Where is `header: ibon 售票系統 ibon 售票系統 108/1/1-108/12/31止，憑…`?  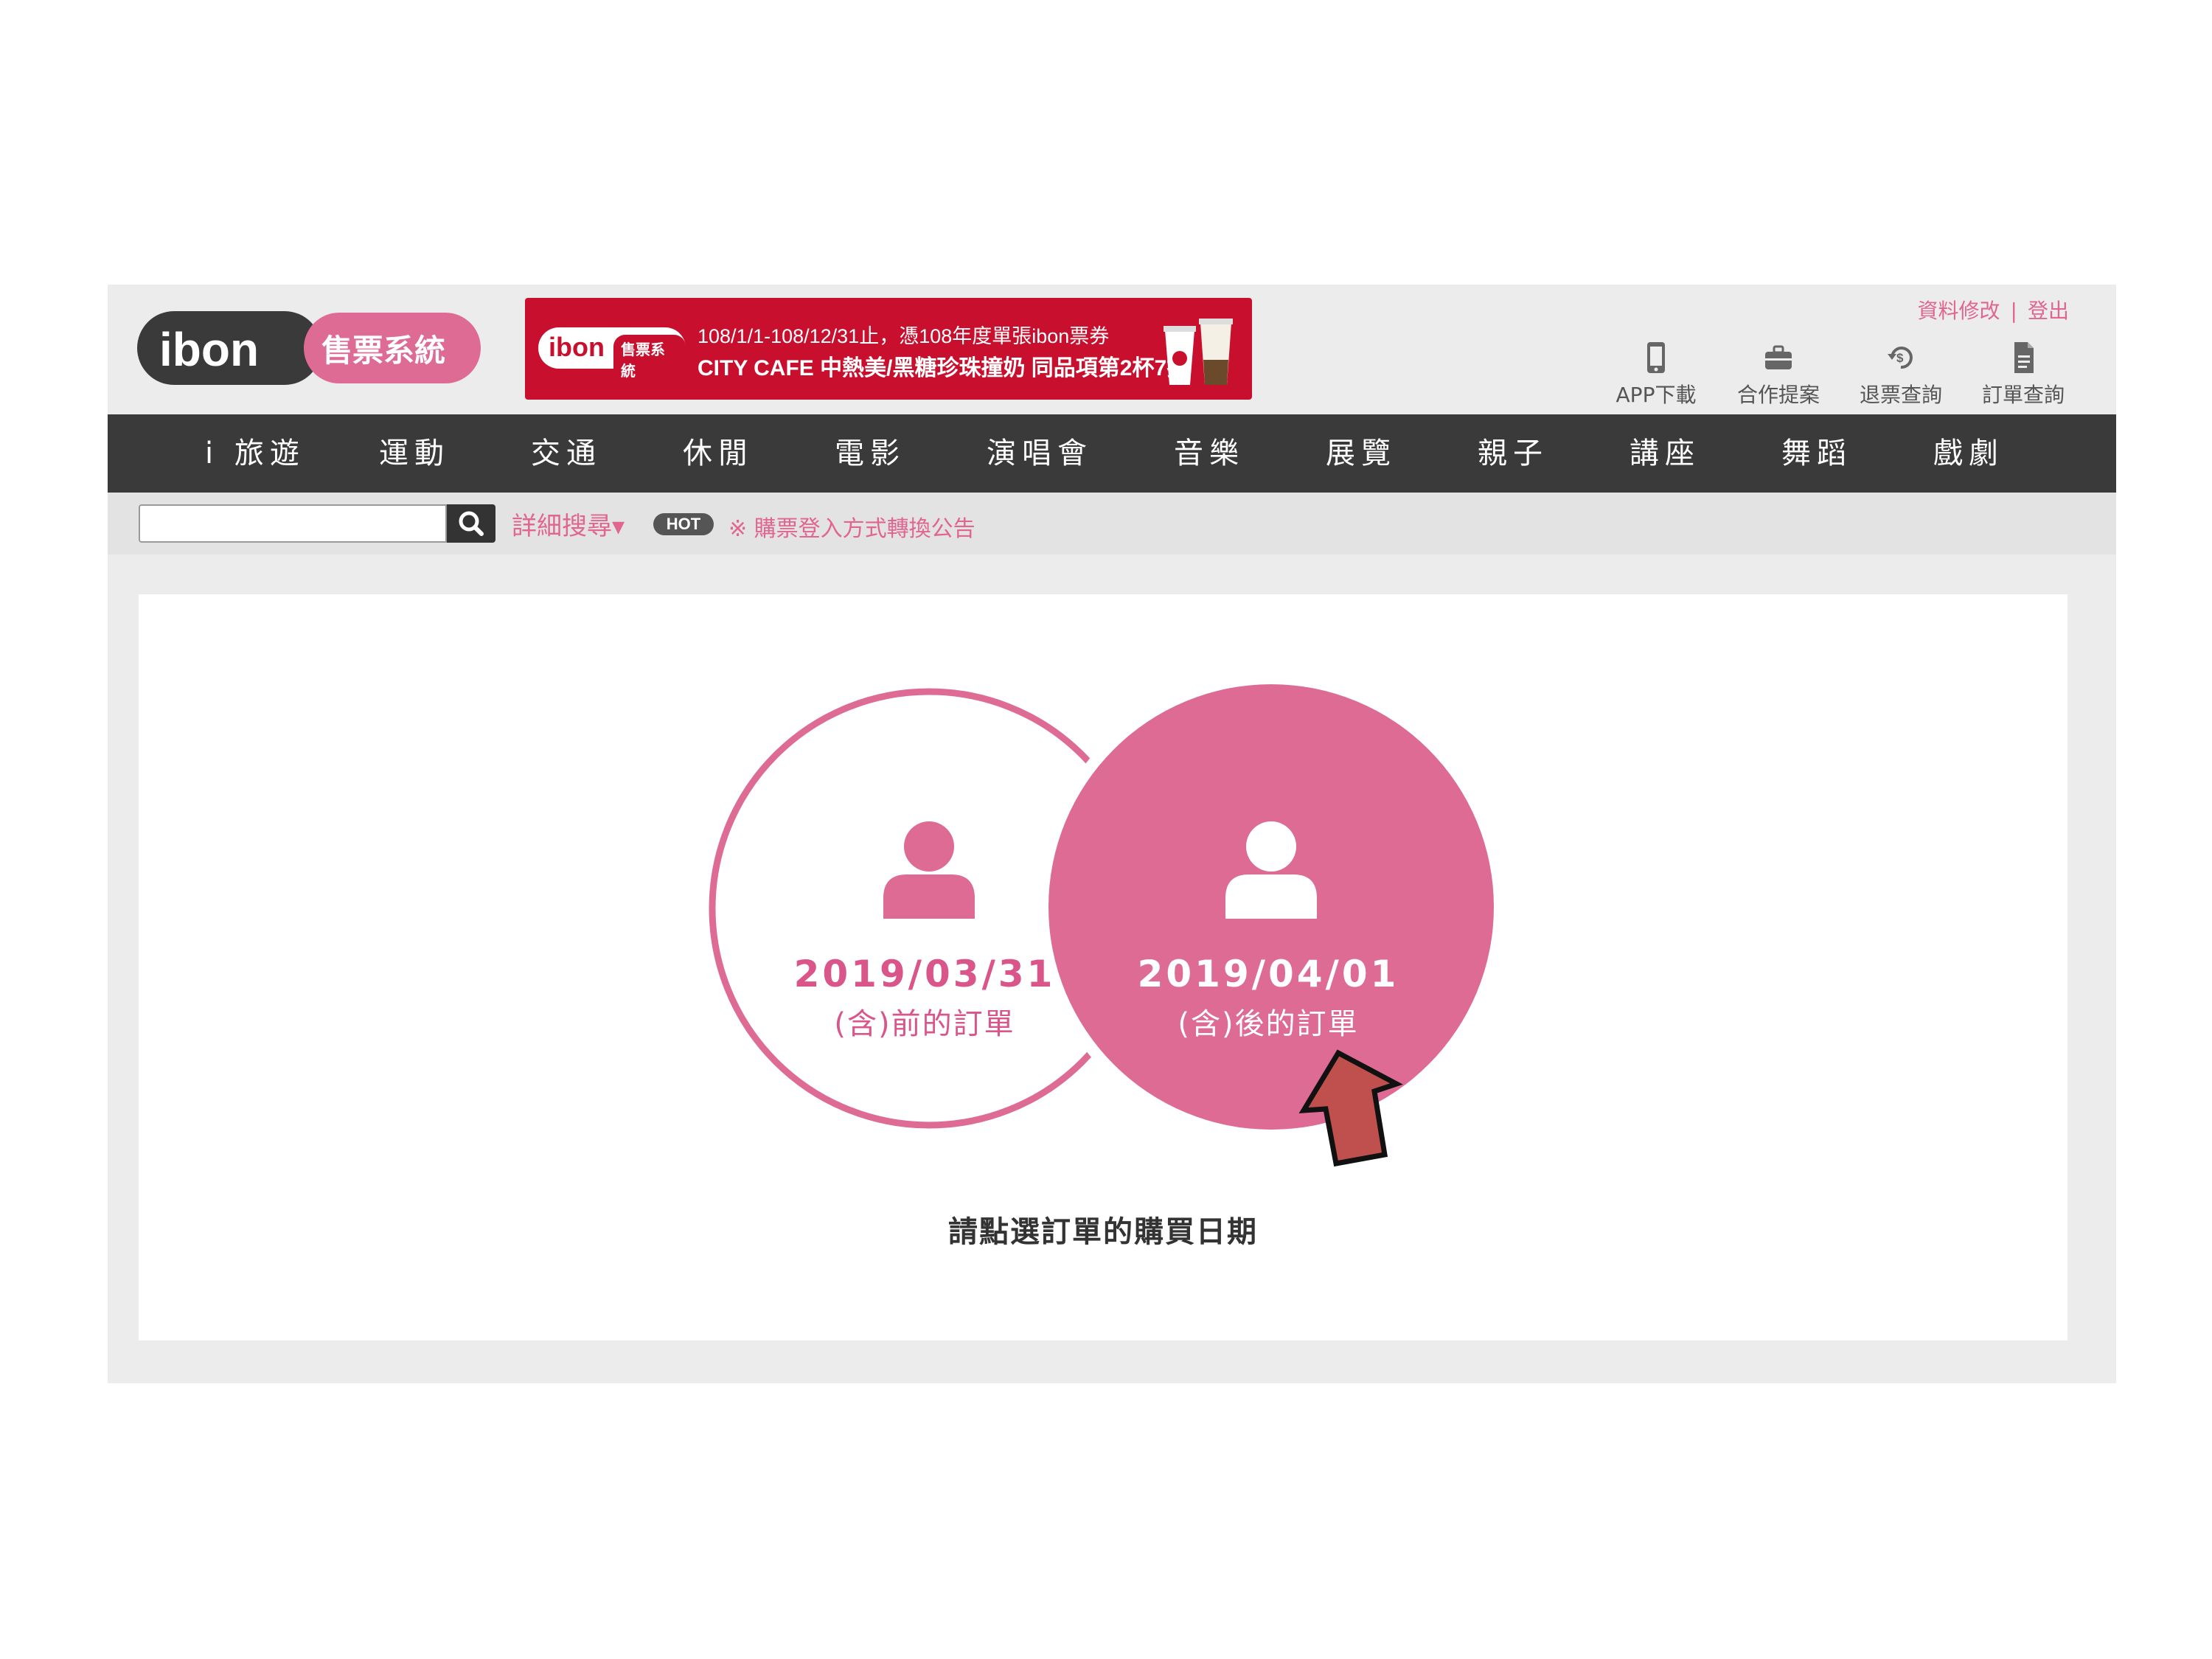 header: ibon 售票系統 ibon 售票系統 108/1/1-108/12/31止，憑… is located at coordinates (1112, 349).